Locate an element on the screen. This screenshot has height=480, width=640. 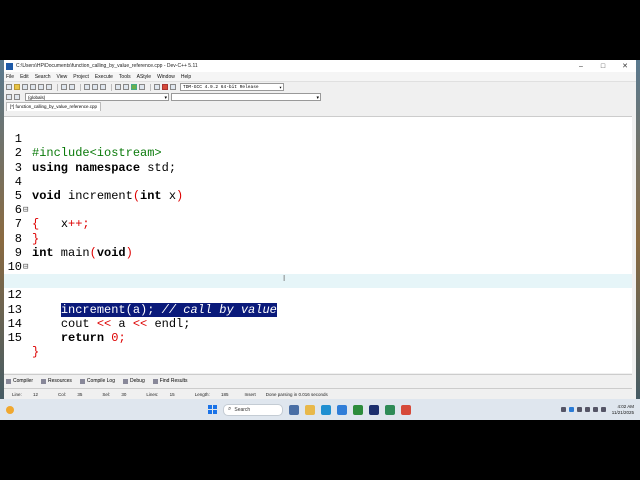
menu-view: View is located at coordinates (62, 77).